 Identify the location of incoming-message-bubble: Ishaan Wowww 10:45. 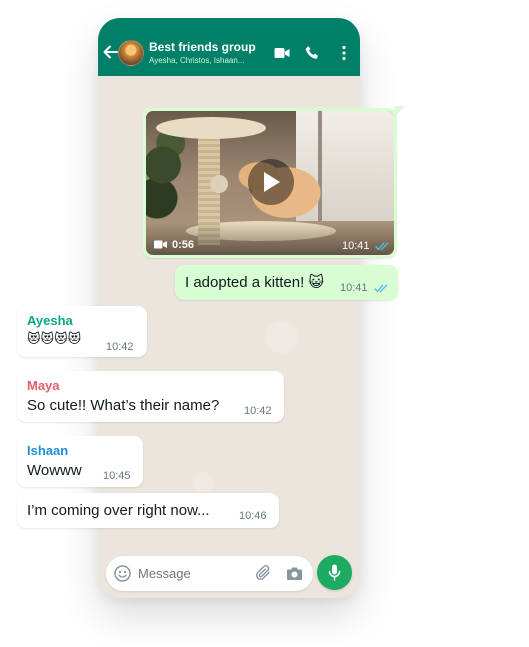
(80, 461).